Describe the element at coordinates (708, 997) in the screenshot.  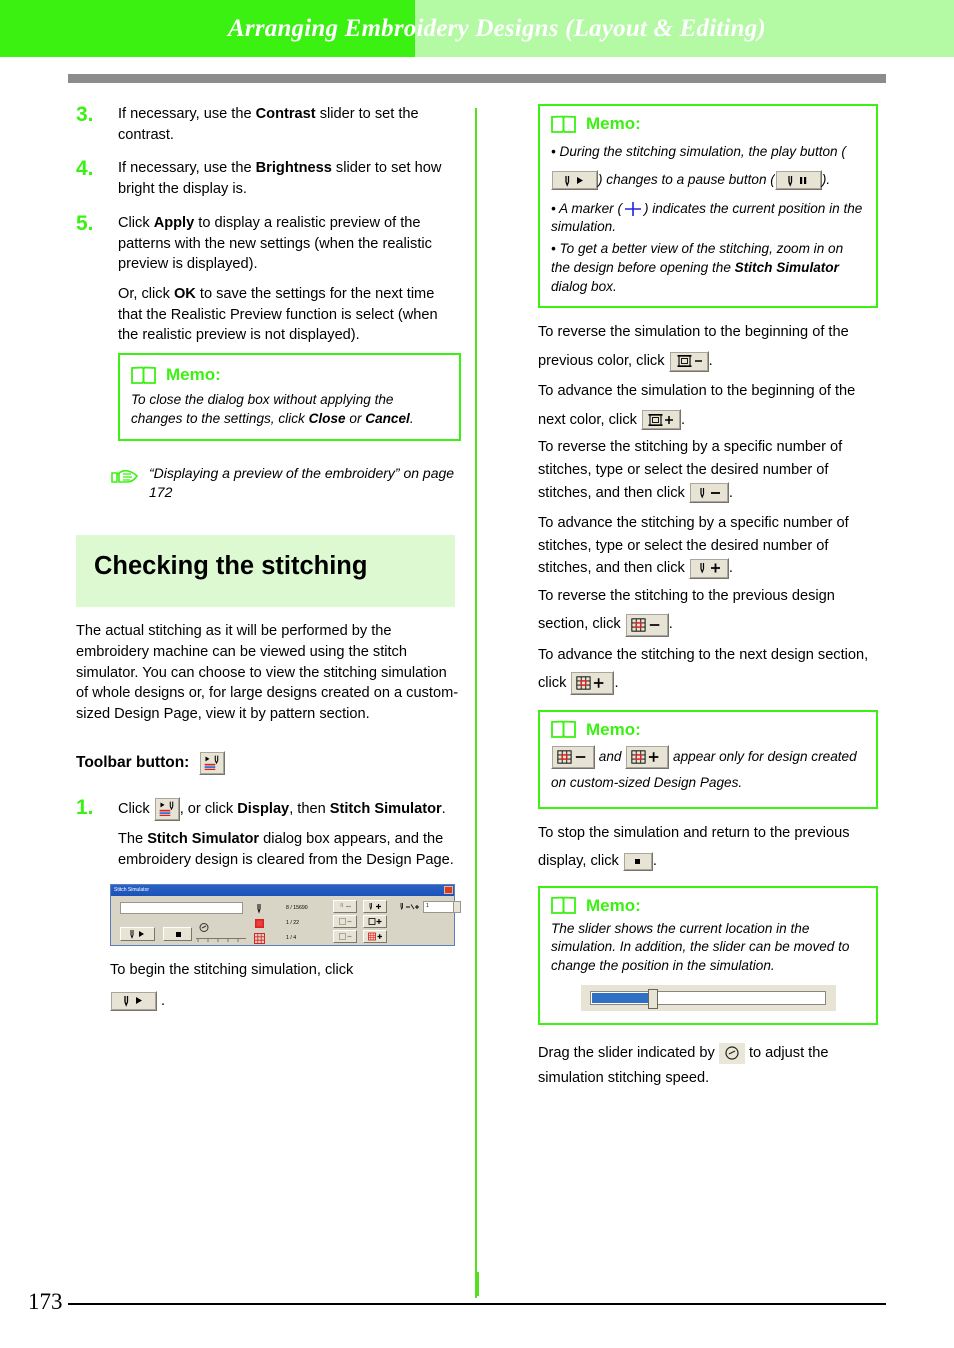
I see `slider-screenshot` at that location.